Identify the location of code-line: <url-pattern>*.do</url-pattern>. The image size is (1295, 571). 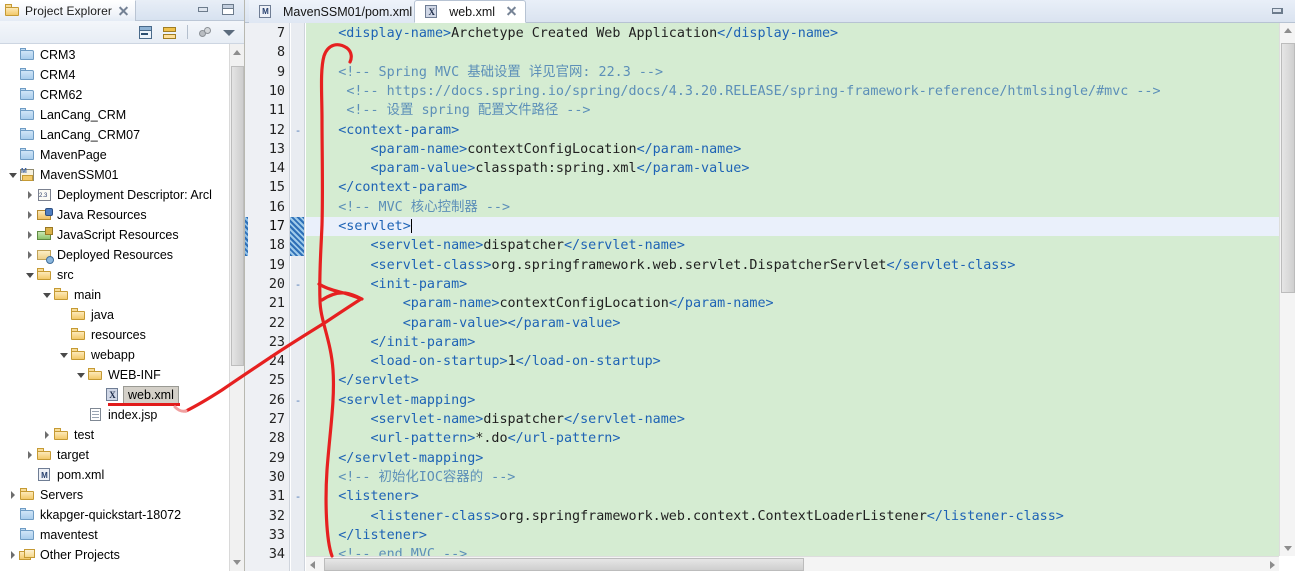
(792, 438).